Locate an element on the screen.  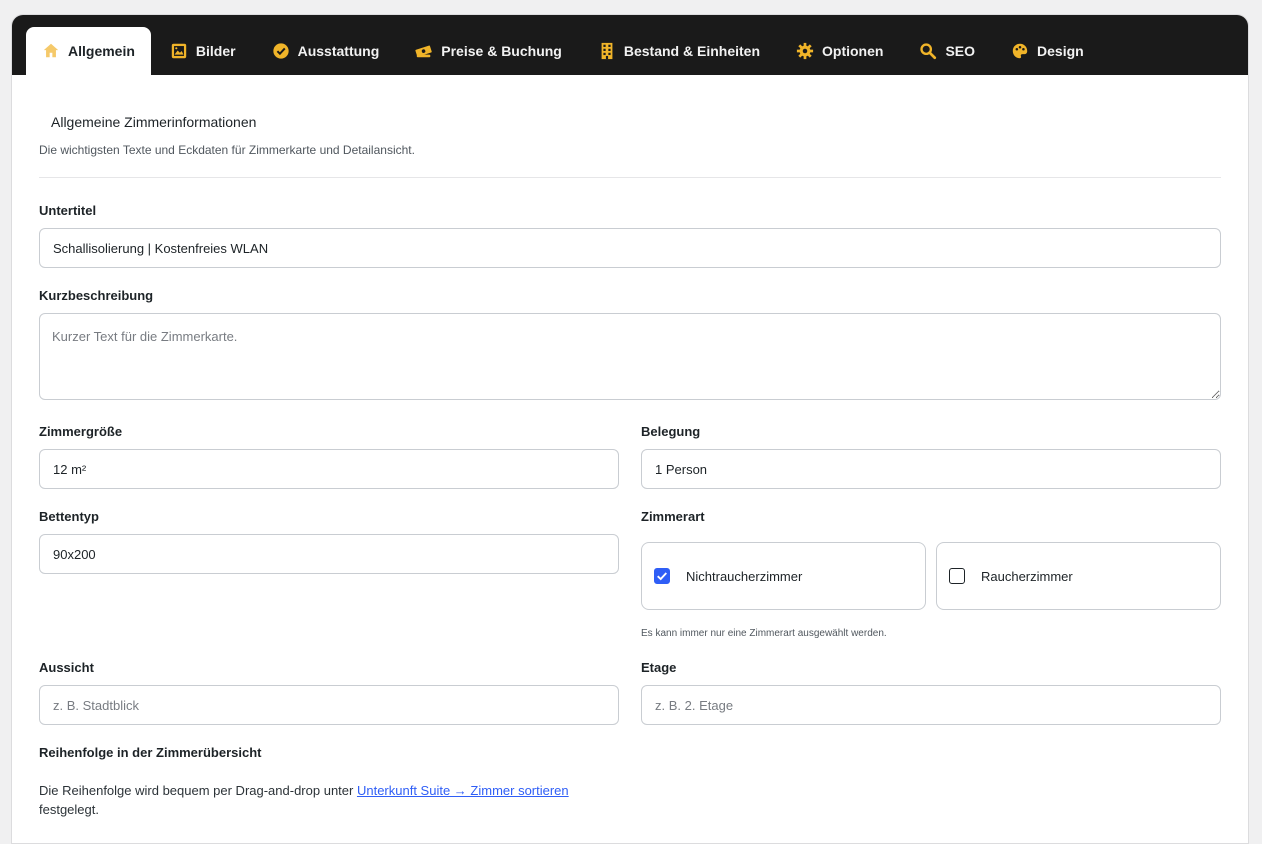
floor-field-group: Etage is located at coordinates (931, 692).